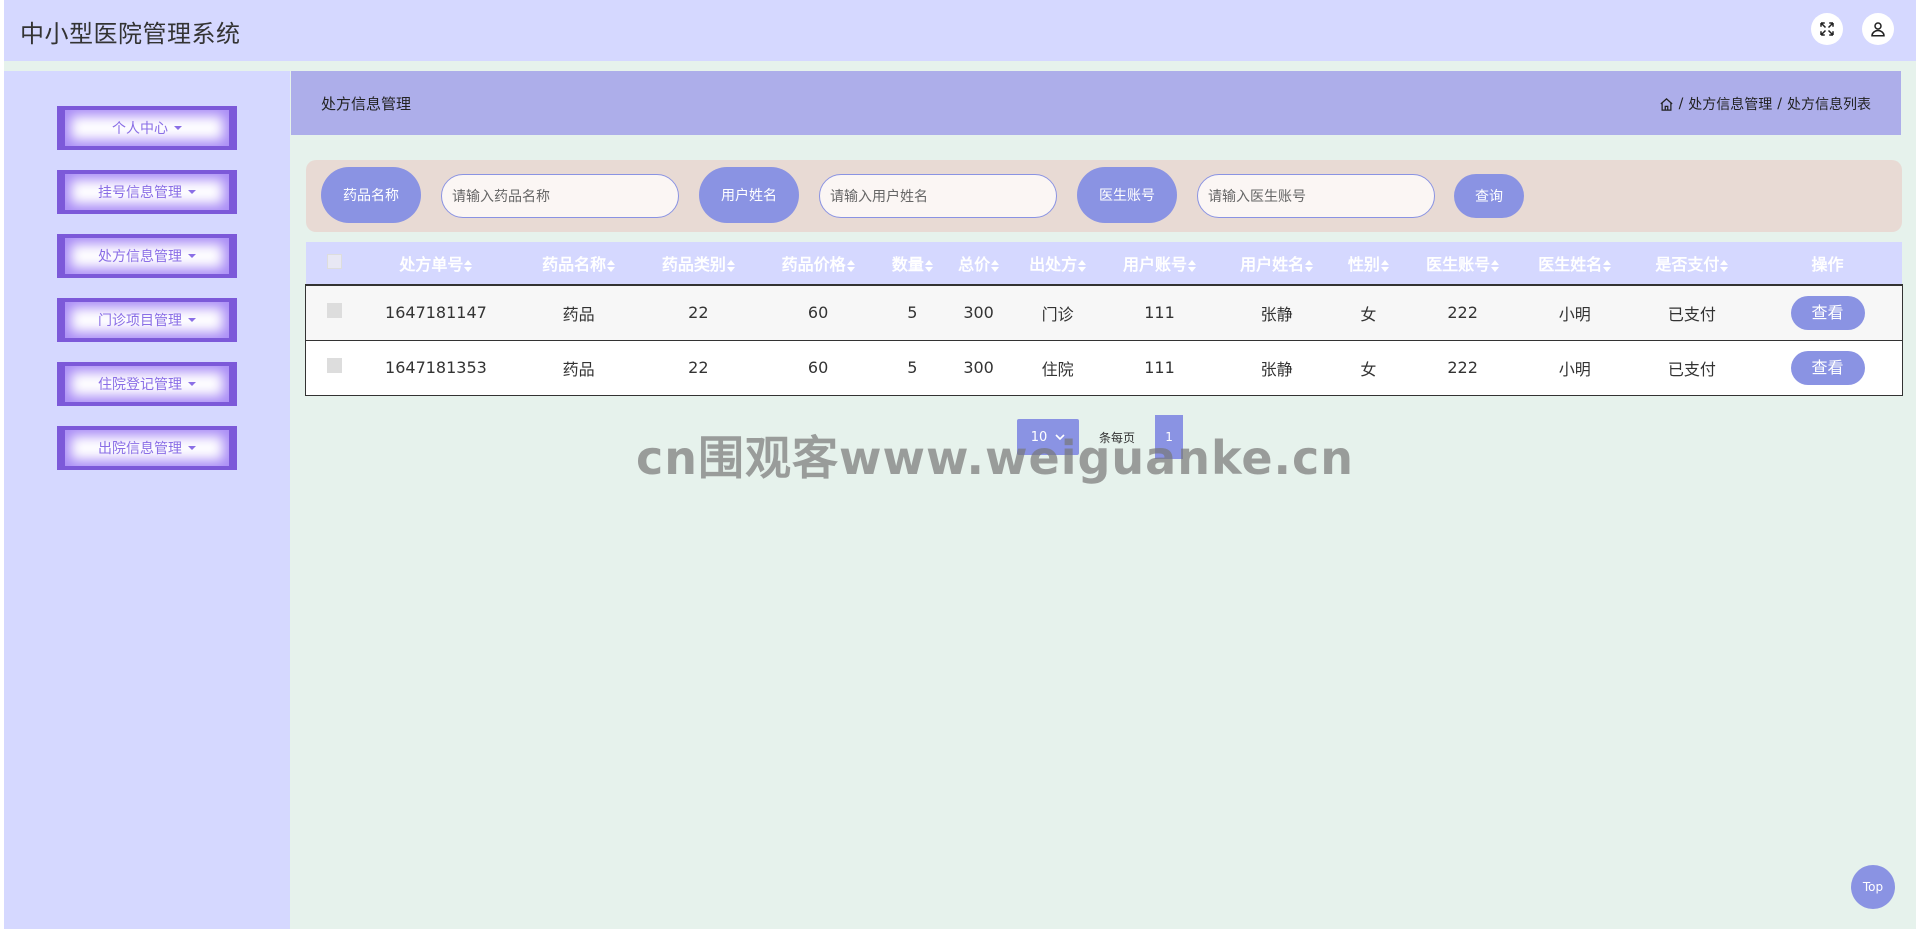  I want to click on breadcrumb-item: 处方信息列表, so click(1829, 105).